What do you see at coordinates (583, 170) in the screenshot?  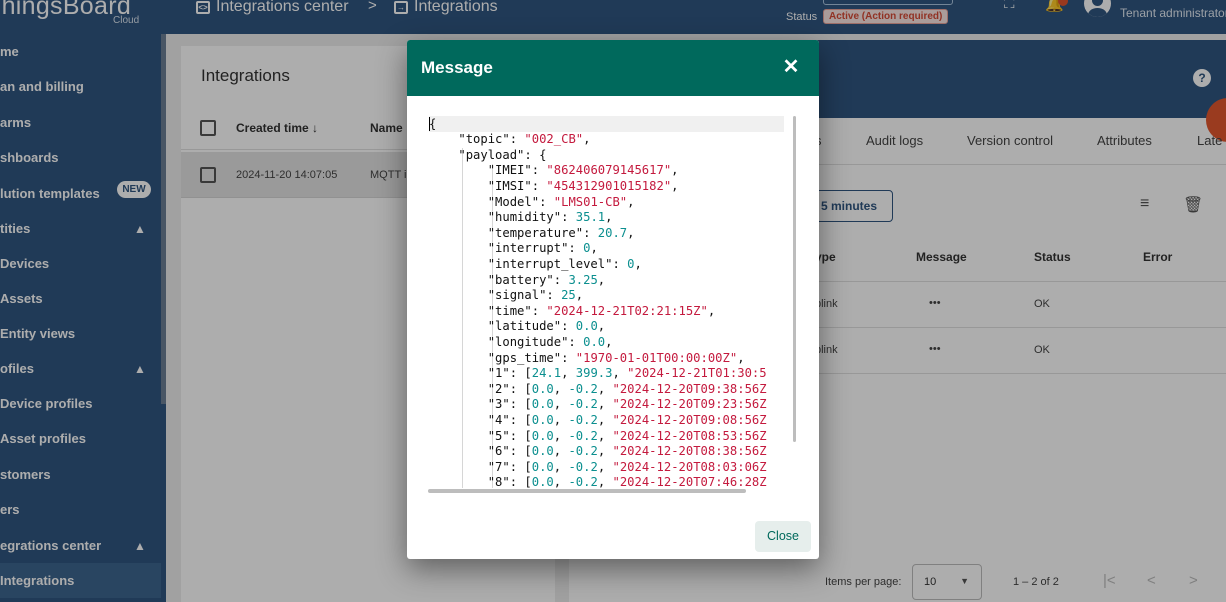 I see `code-line: "IMEI": "862406079145617",` at bounding box center [583, 170].